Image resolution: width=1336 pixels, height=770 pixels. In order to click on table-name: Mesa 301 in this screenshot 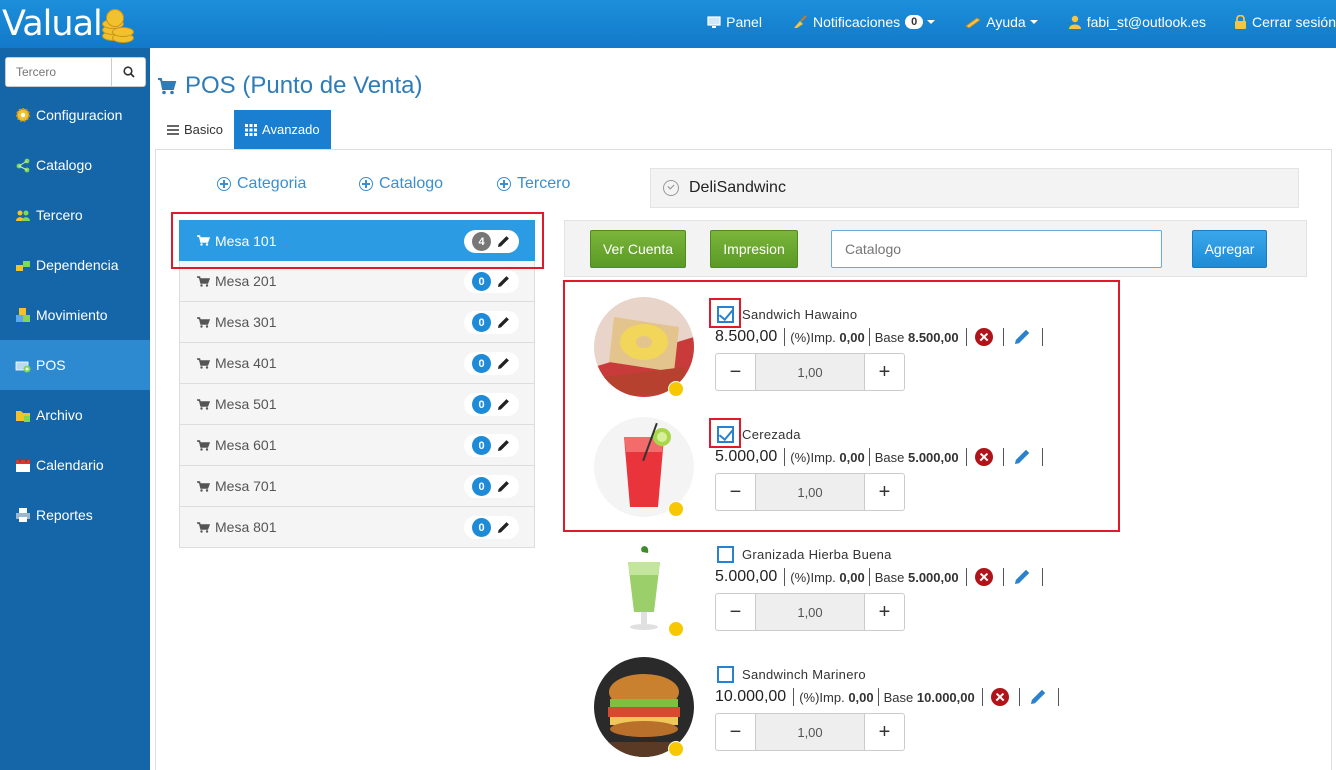, I will do `click(246, 322)`.